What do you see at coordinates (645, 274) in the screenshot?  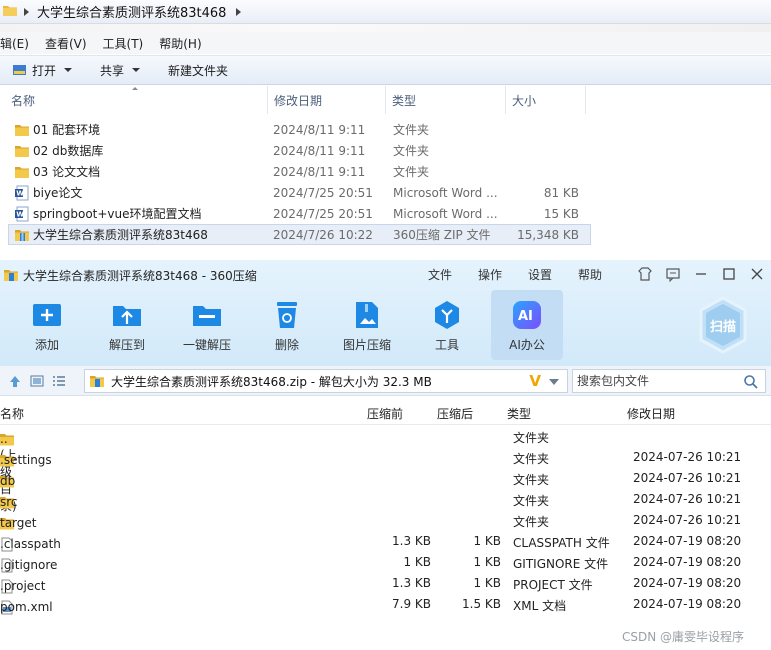 I see `skin-icon` at bounding box center [645, 274].